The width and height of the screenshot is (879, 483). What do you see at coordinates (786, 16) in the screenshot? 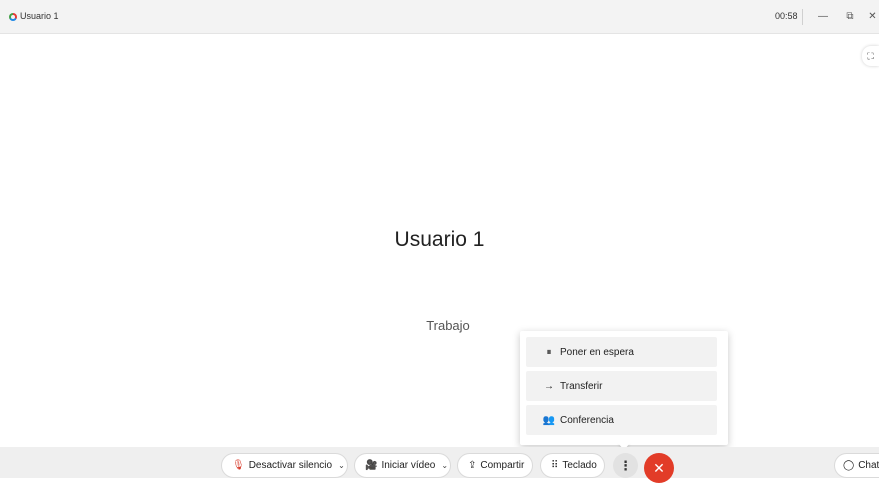
I see `call-timer: 00:58` at bounding box center [786, 16].